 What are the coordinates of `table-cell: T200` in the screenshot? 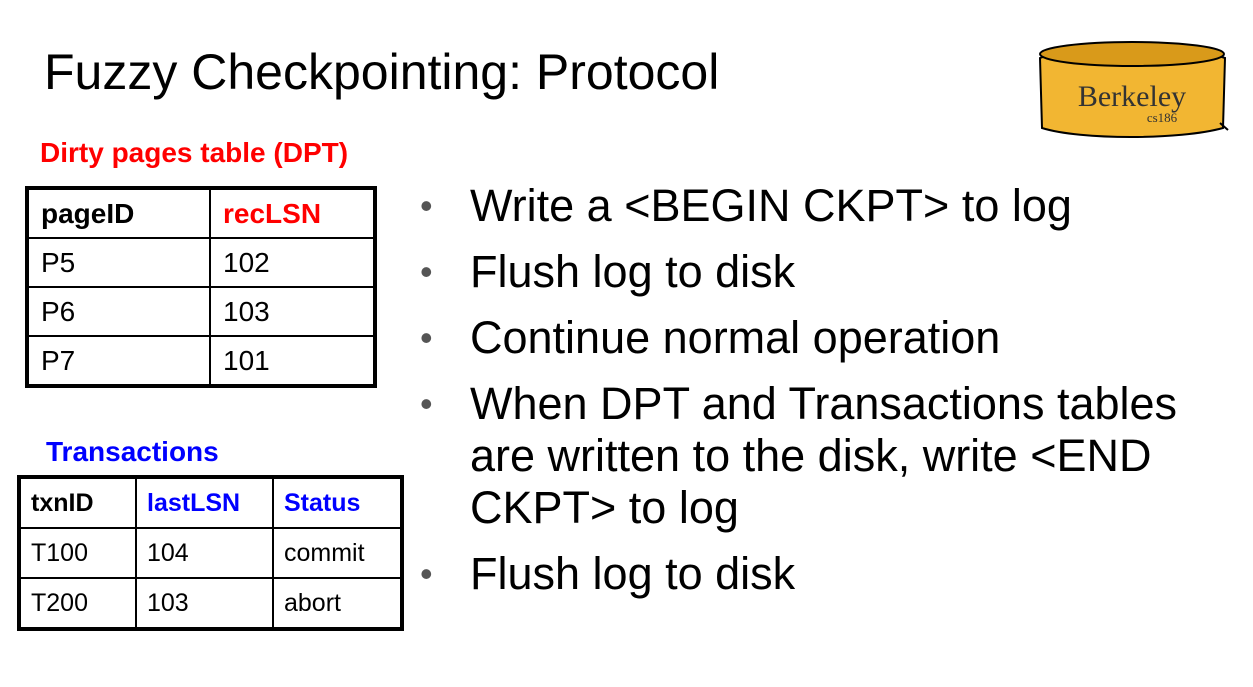 It's located at (77, 603).